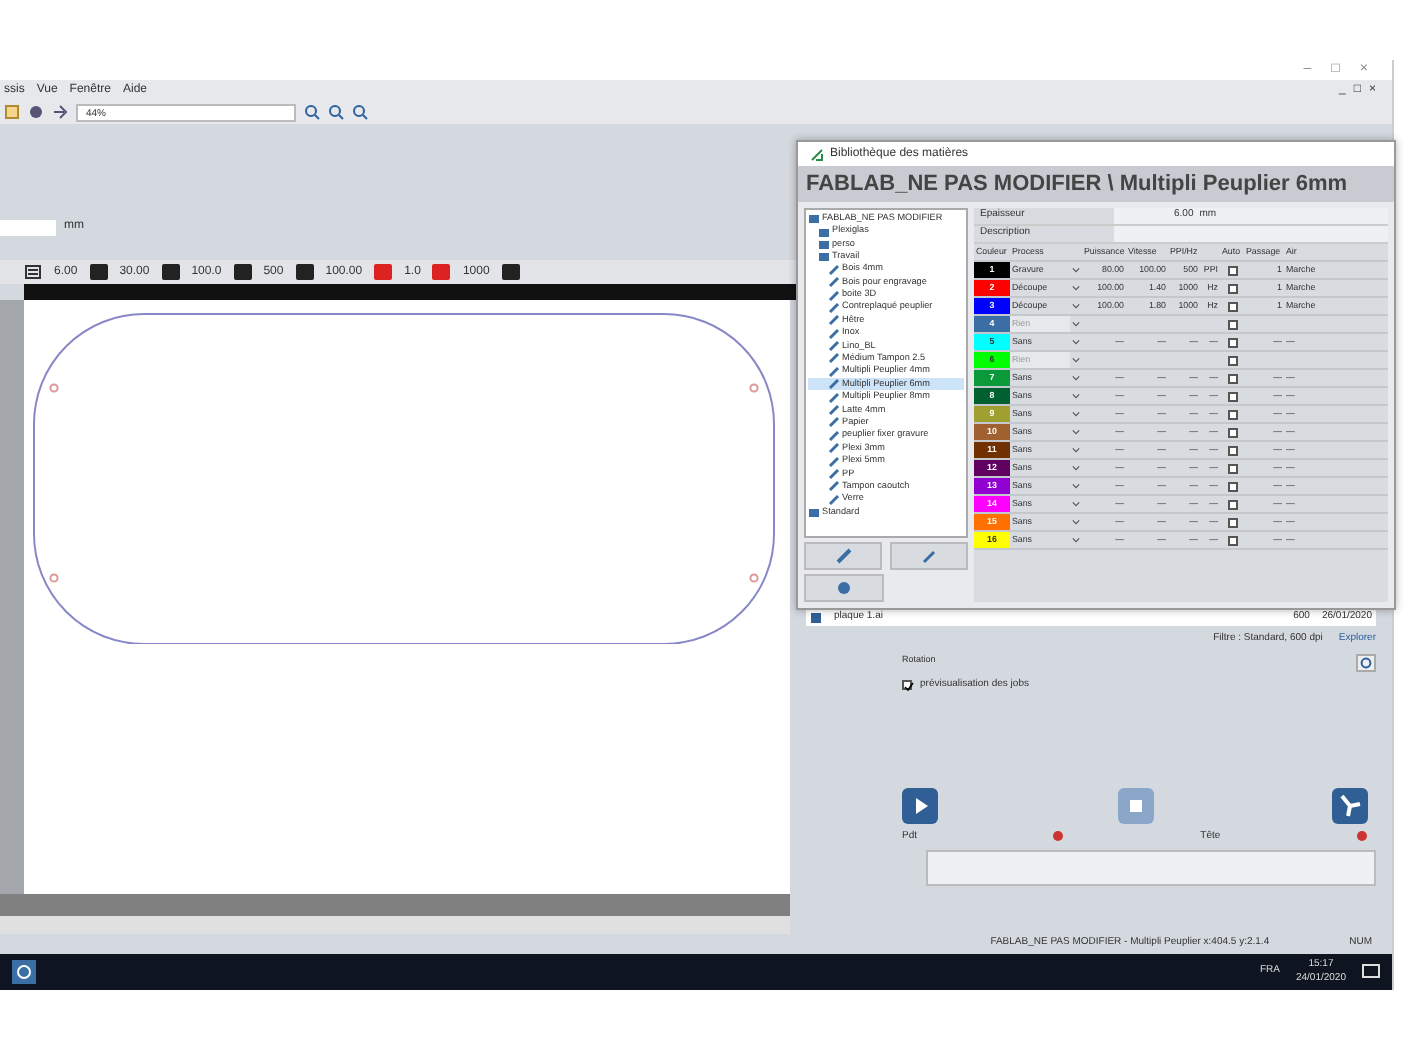  I want to click on preview-checkbox, so click(907, 684).